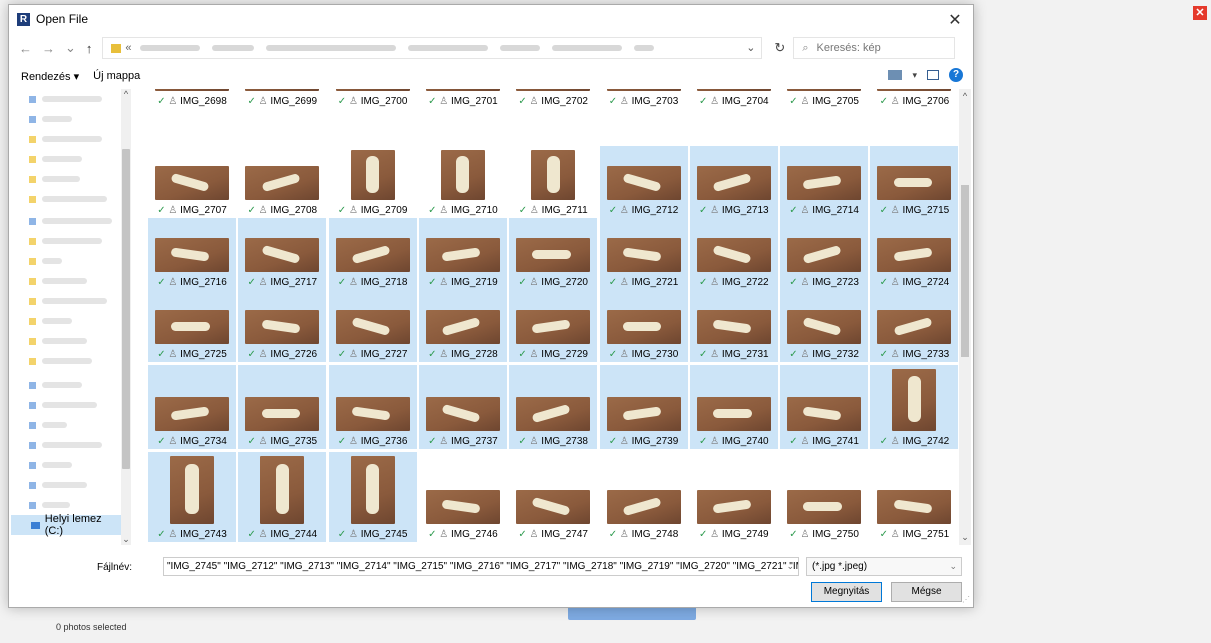 This screenshot has height=643, width=1211. I want to click on file-item: ✓ ♙ IMG_2726, so click(282, 326).